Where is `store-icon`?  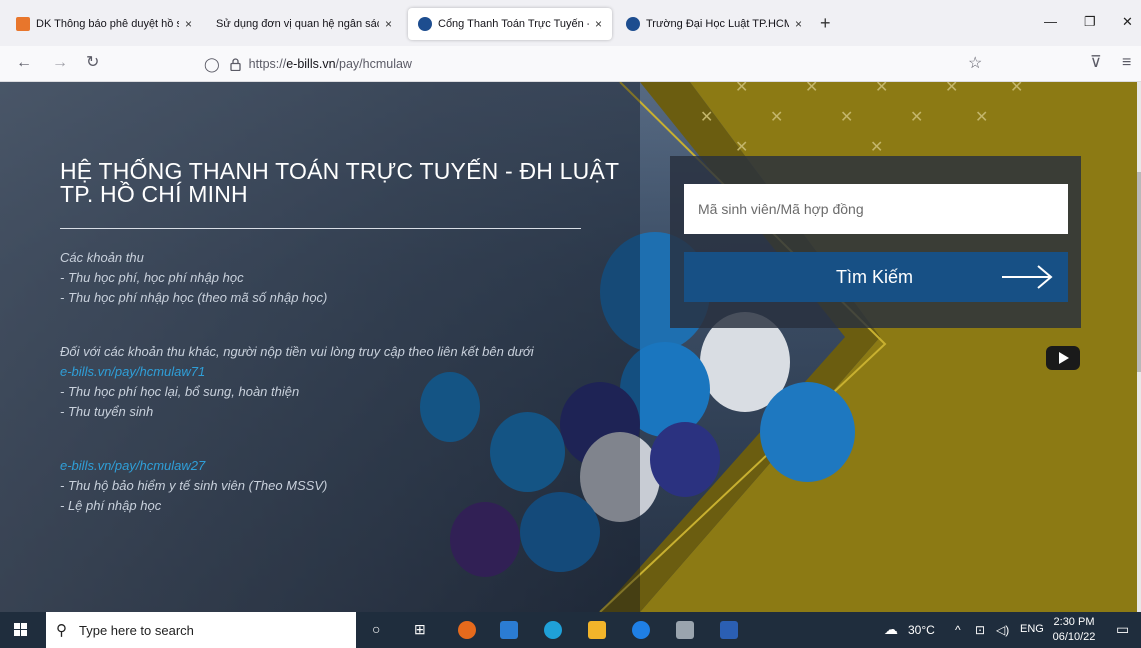 store-icon is located at coordinates (509, 630).